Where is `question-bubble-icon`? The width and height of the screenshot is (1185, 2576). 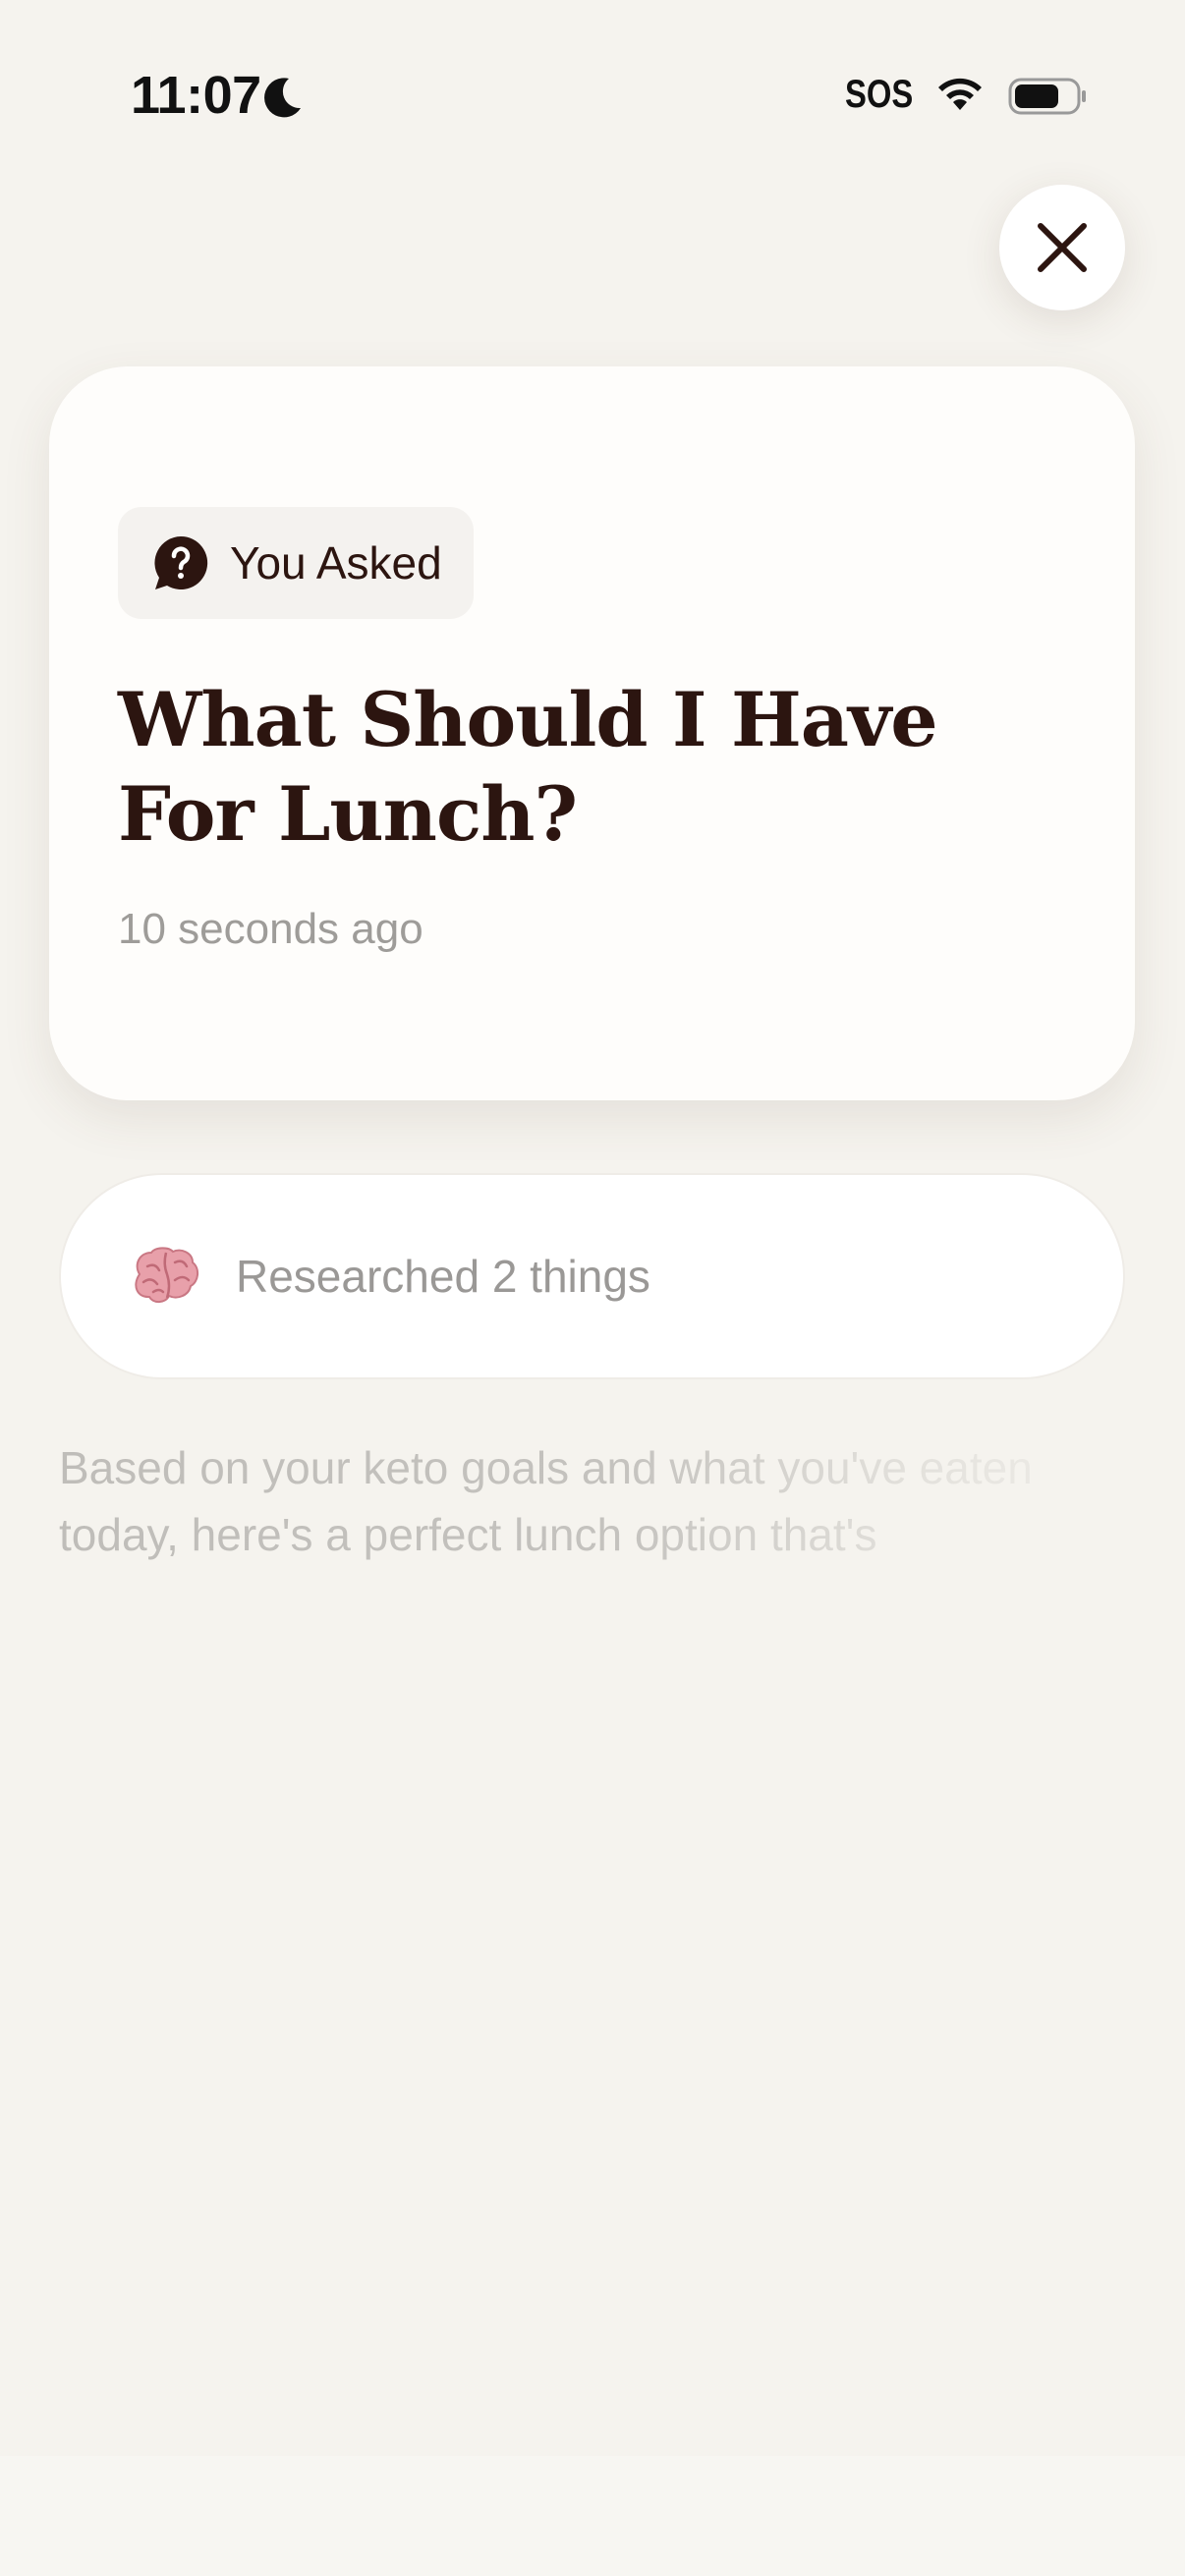 question-bubble-icon is located at coordinates (181, 562).